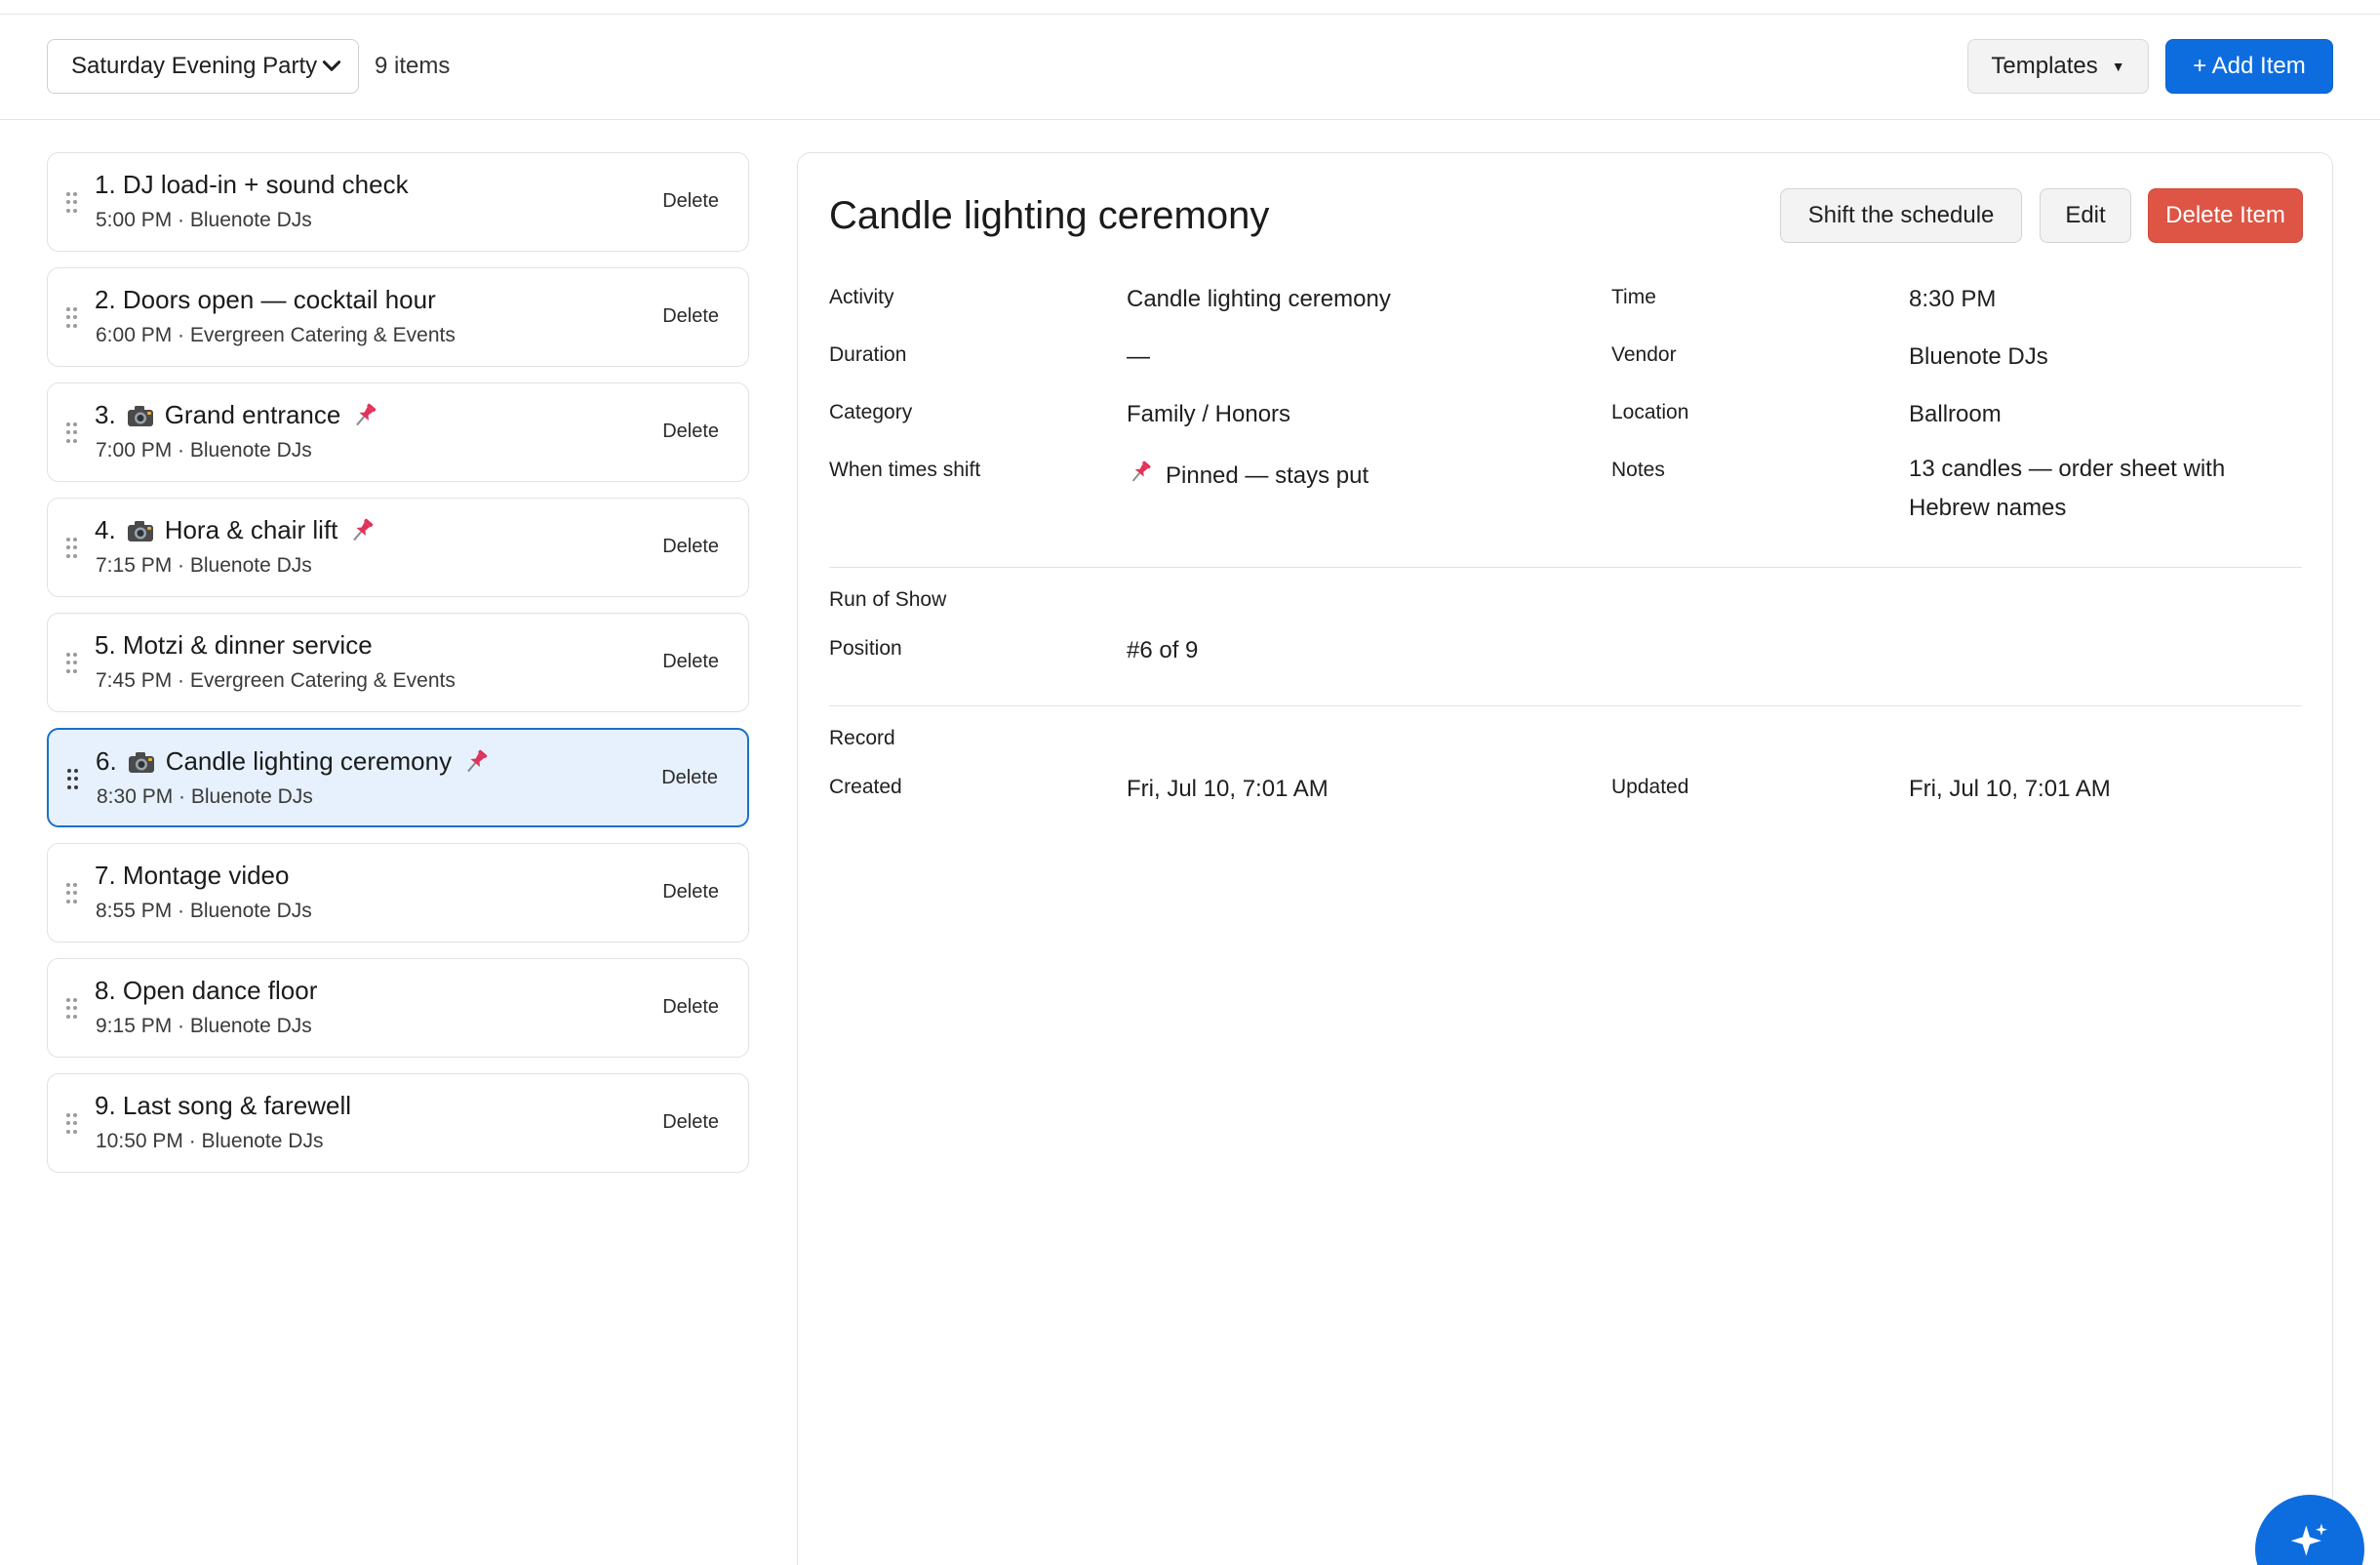  Describe the element at coordinates (1049, 215) in the screenshot. I see `detail-title: Candle lighting ceremony` at that location.